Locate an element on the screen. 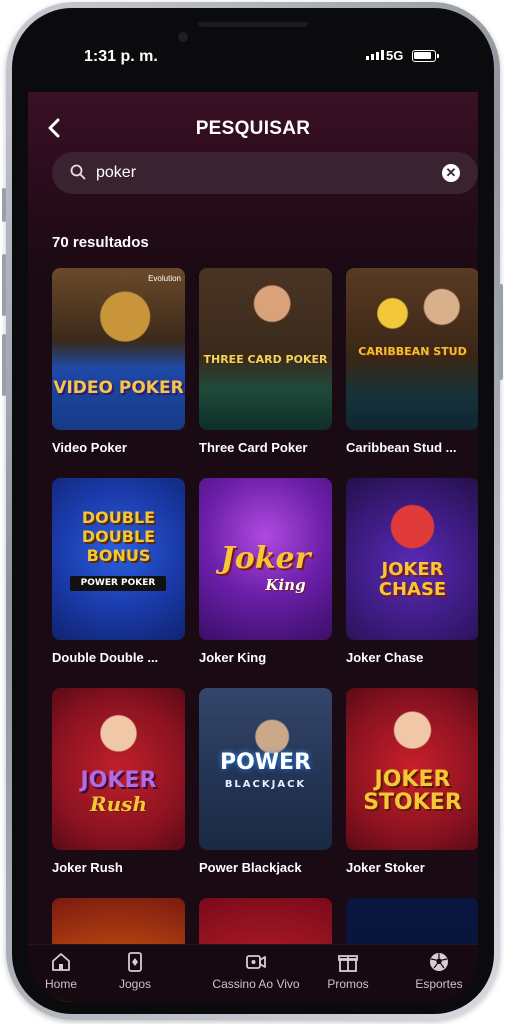 The height and width of the screenshot is (1024, 505). phone-power-button is located at coordinates (501, 332).